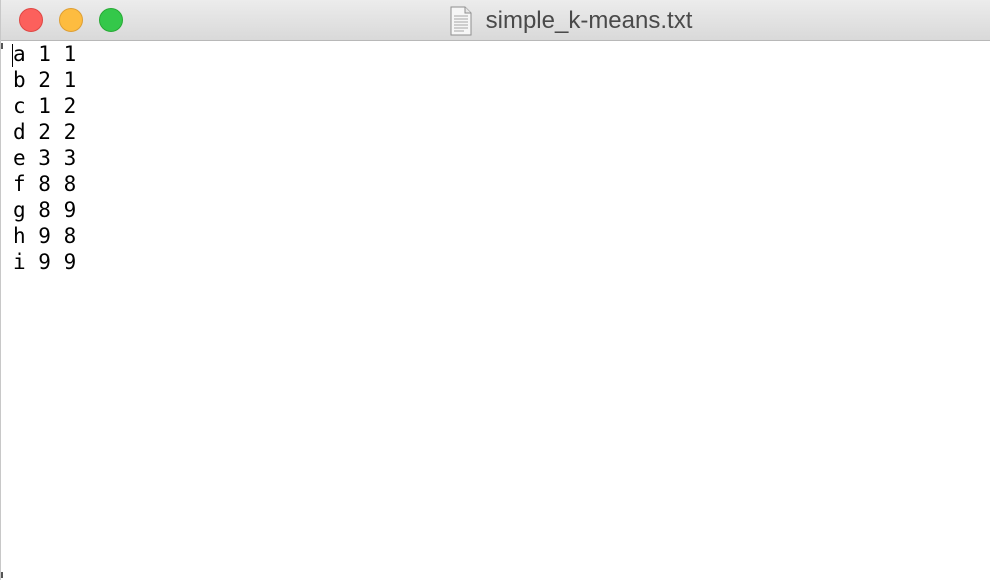  I want to click on text-line: i 9 9, so click(498, 262).